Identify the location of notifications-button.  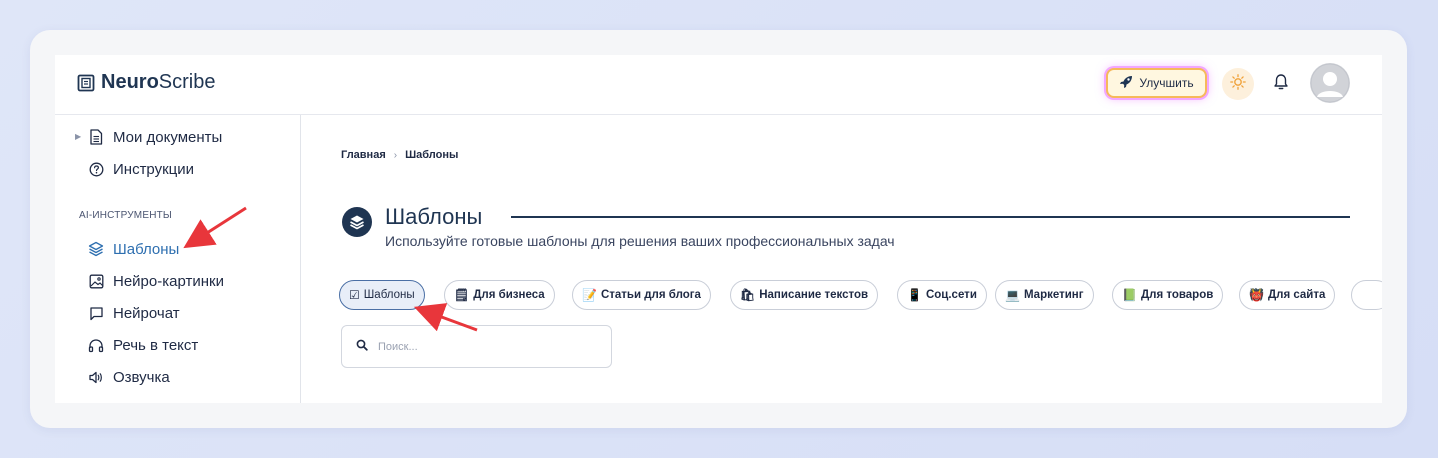
(1281, 84).